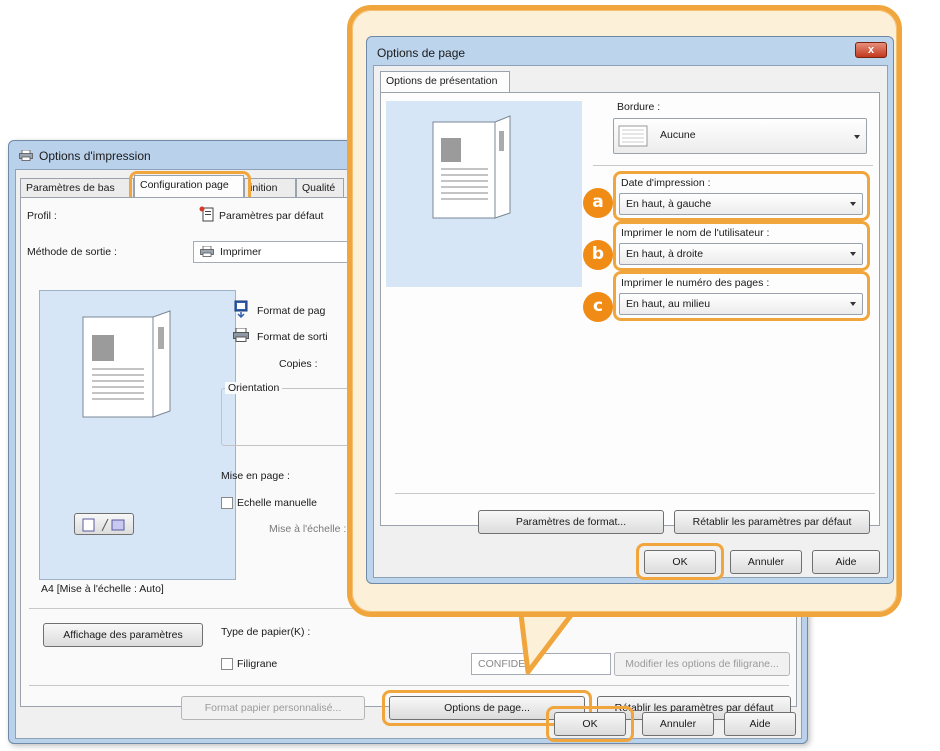 The height and width of the screenshot is (751, 940). What do you see at coordinates (741, 196) in the screenshot?
I see `print-date-highlight` at bounding box center [741, 196].